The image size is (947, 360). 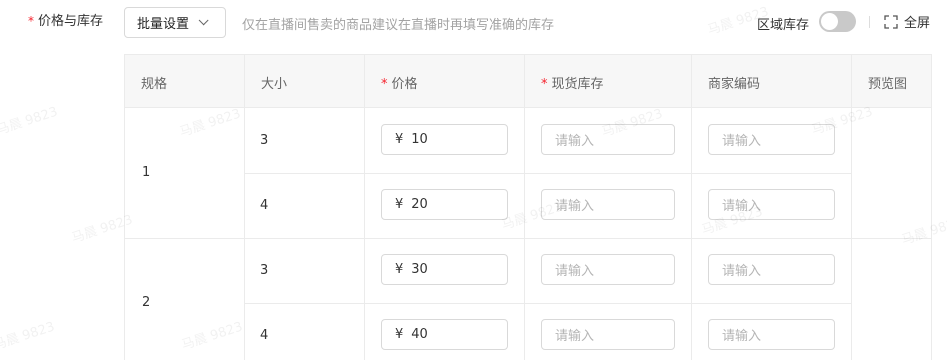 I want to click on chevron-down-icon, so click(x=203, y=20).